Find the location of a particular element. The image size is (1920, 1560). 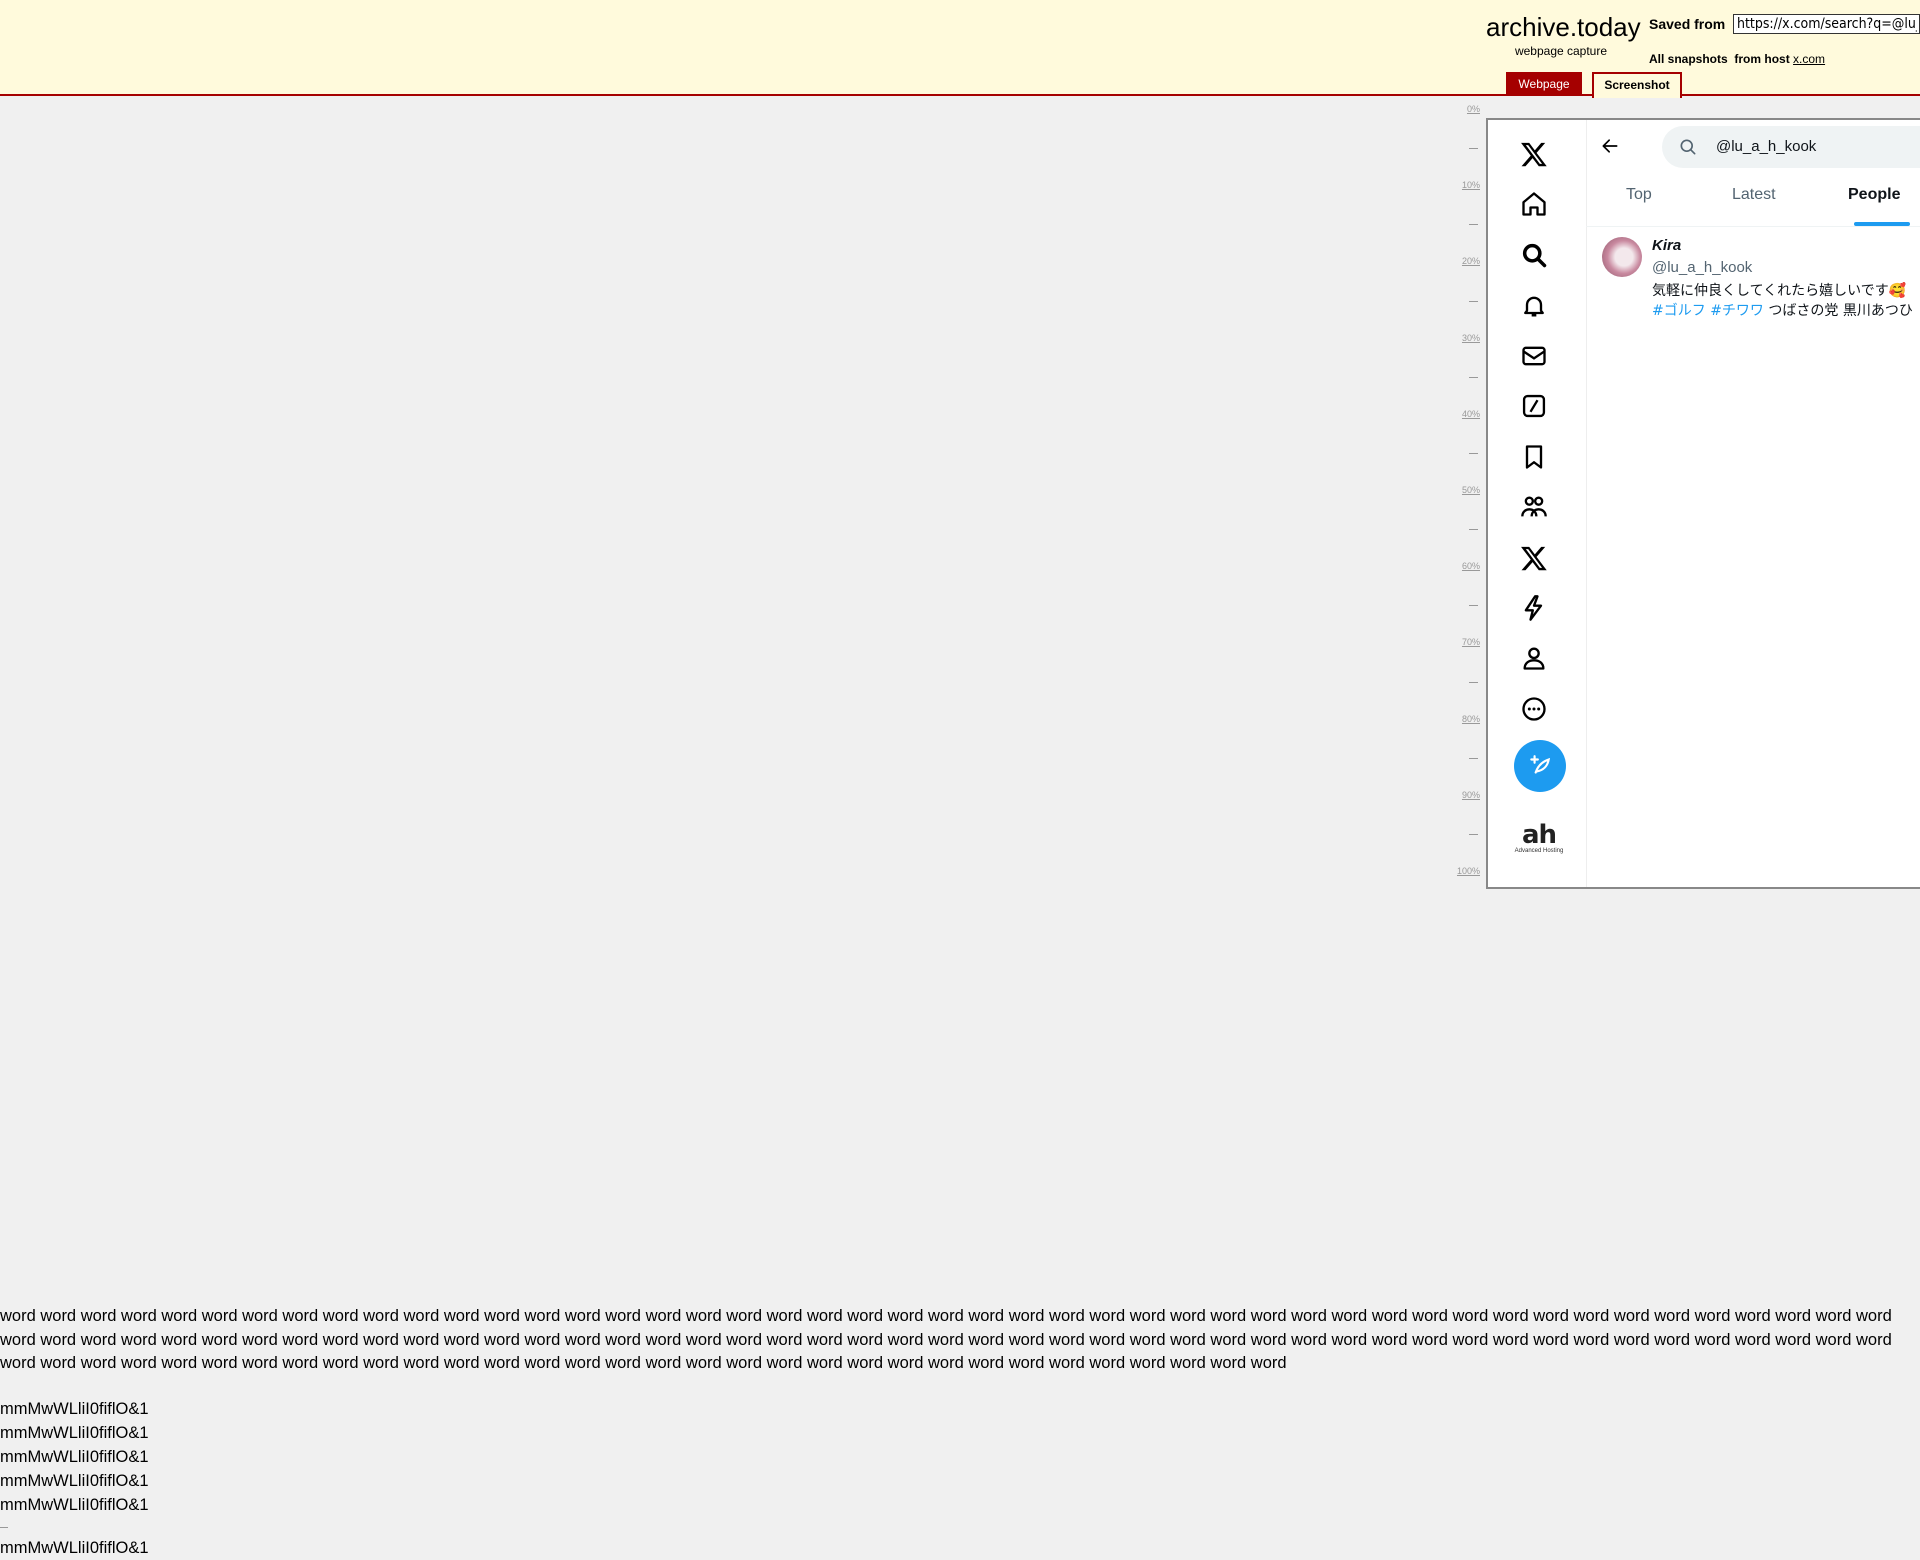

ruler-label: 50% is located at coordinates (1471, 490).